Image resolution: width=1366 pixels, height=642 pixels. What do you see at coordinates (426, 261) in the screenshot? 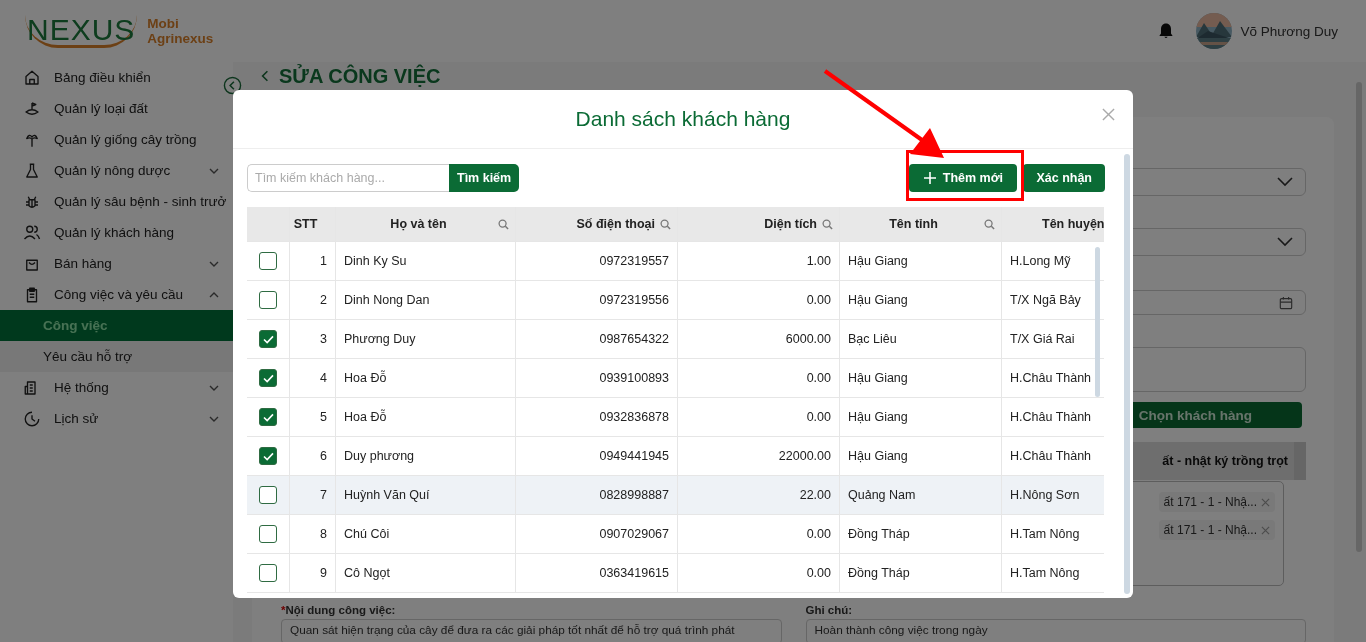
I see `table-cell: Dinh Ky Su` at bounding box center [426, 261].